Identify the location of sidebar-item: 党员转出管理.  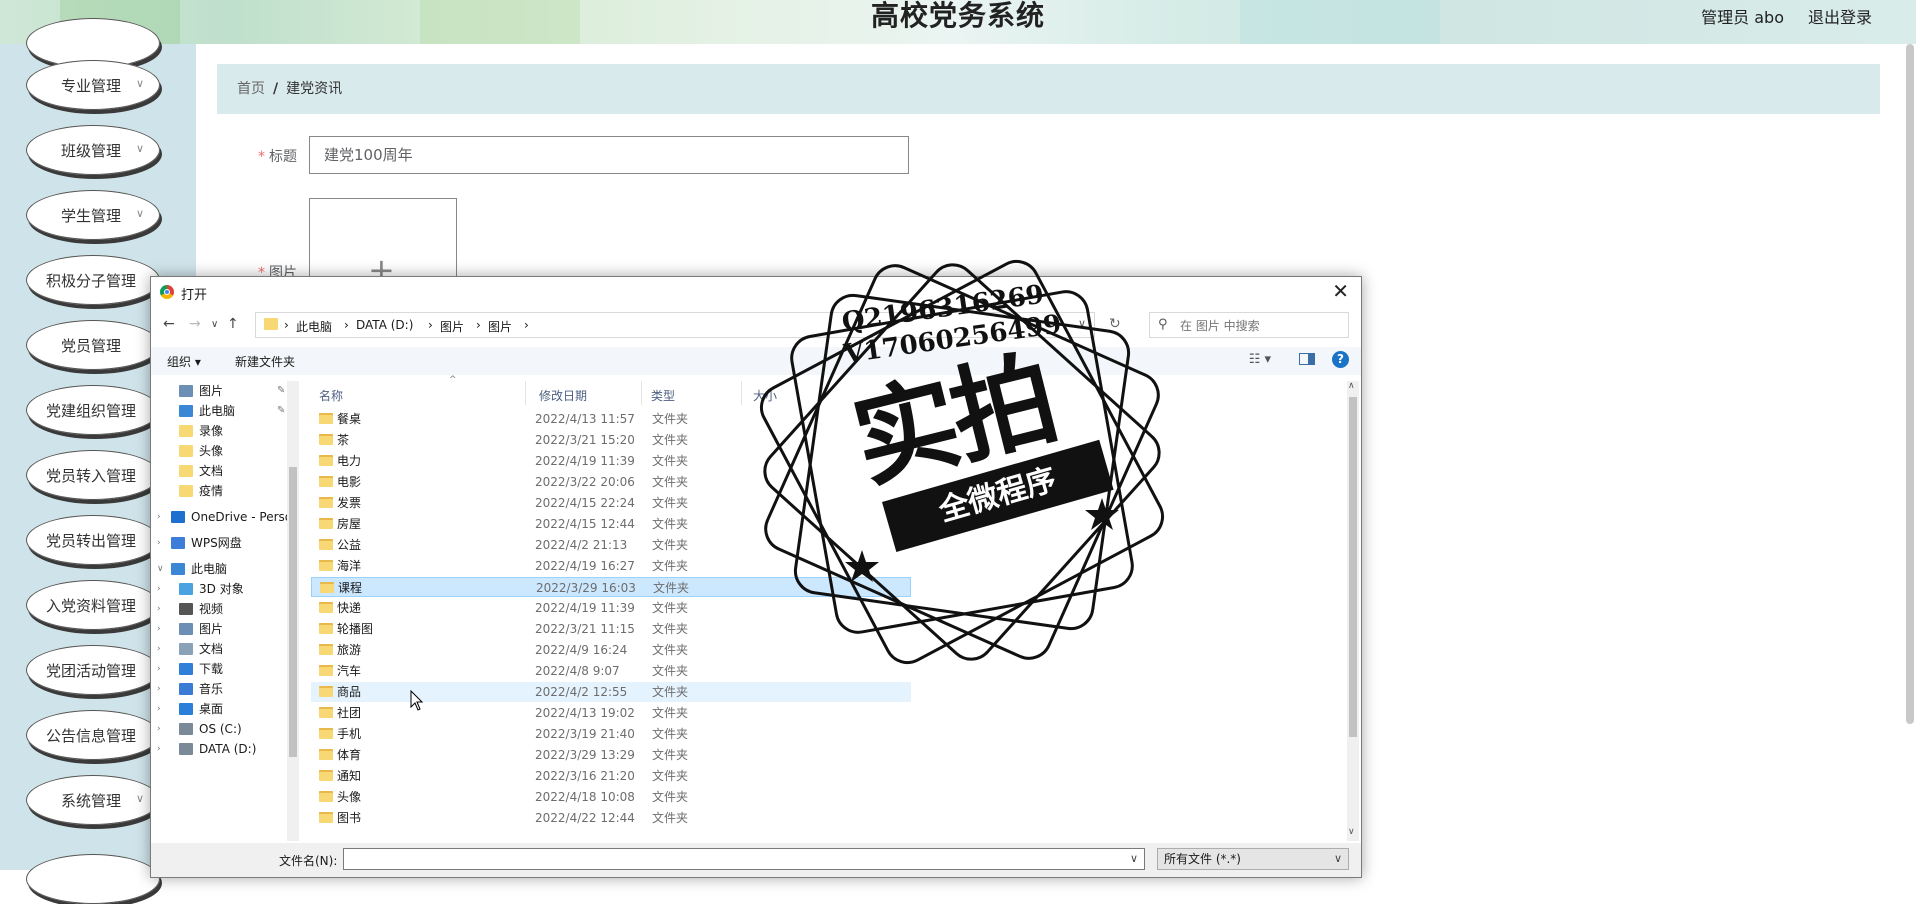
(93, 540).